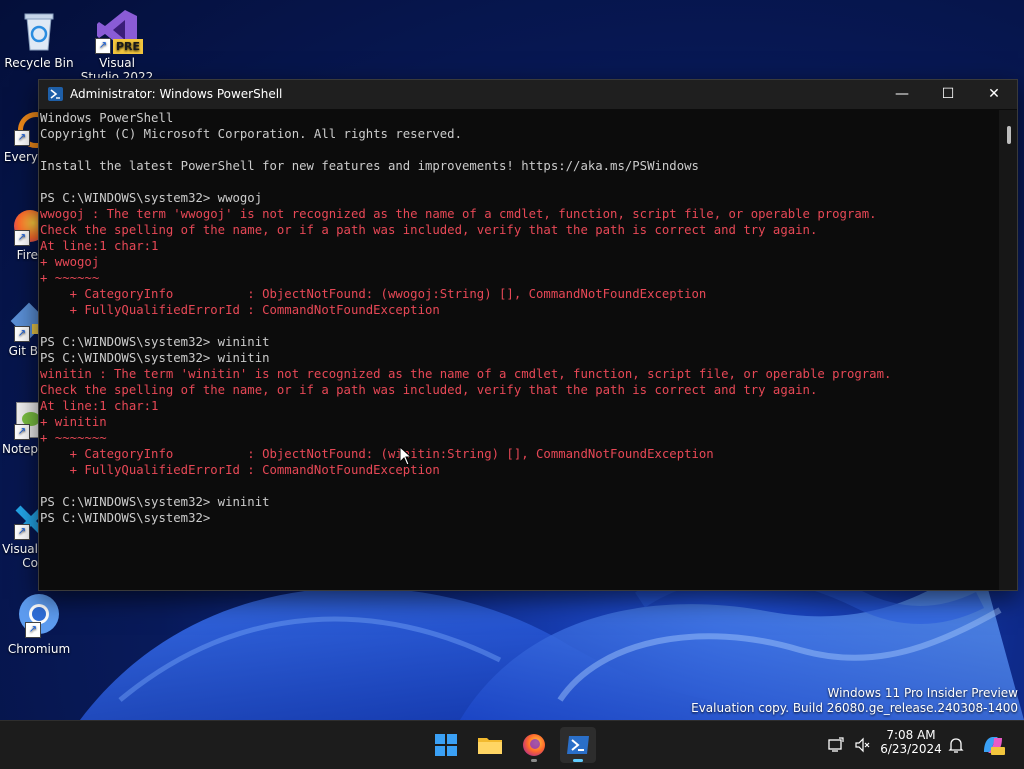  What do you see at coordinates (20, 157) in the screenshot?
I see `desktop-icon-label: Every` at bounding box center [20, 157].